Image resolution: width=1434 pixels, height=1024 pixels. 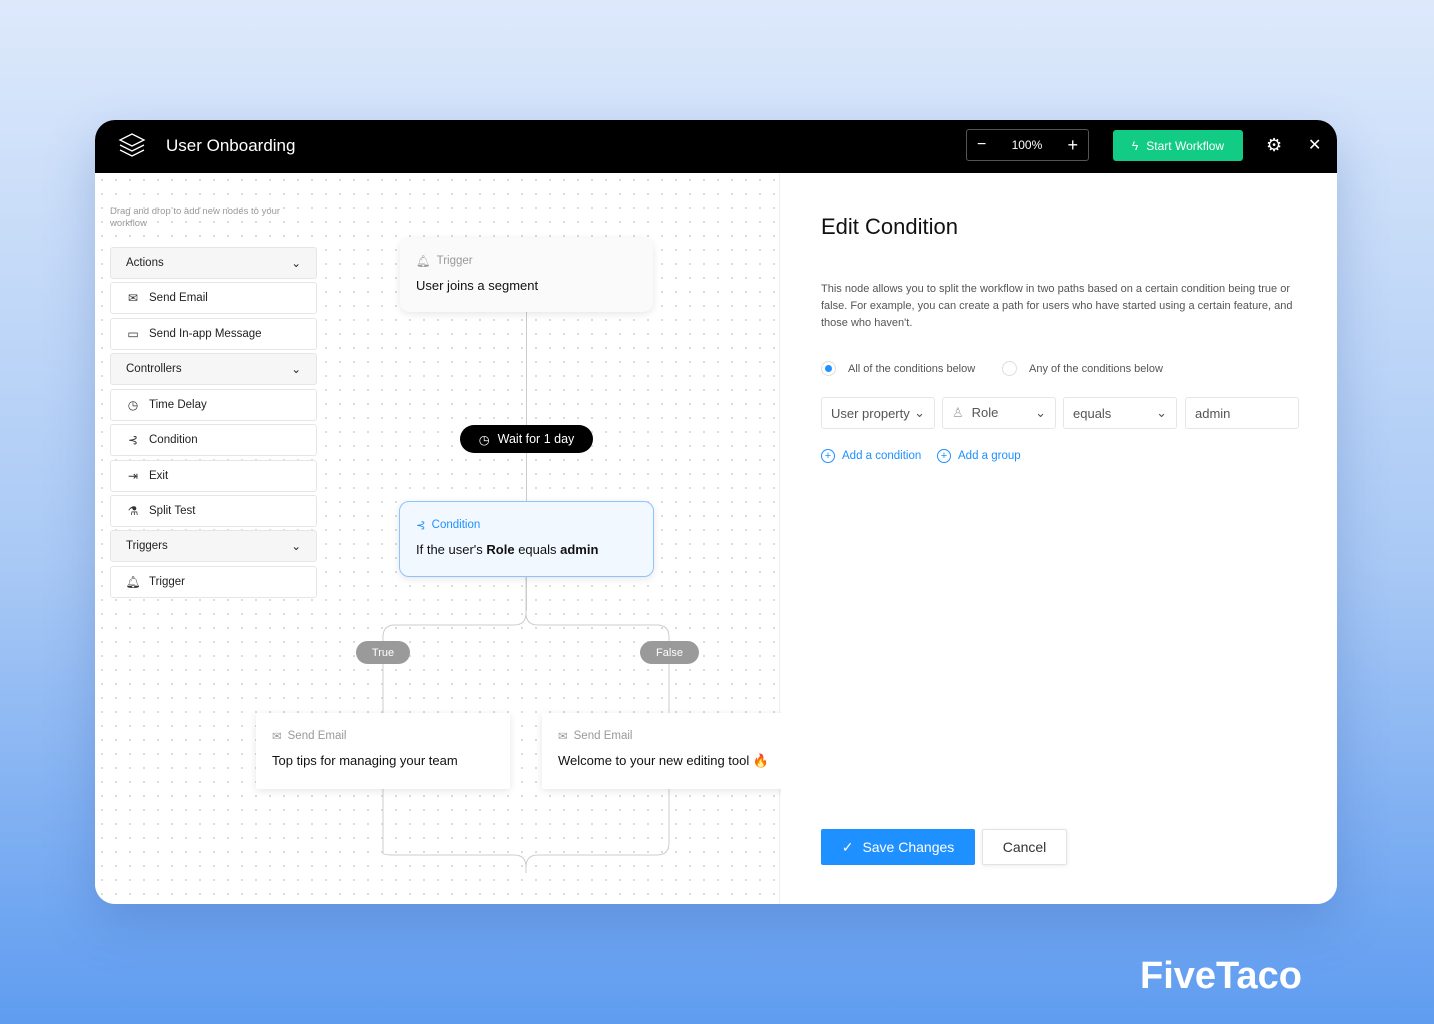 I want to click on palette-item: 🔔︎ Trigger, so click(x=213, y=582).